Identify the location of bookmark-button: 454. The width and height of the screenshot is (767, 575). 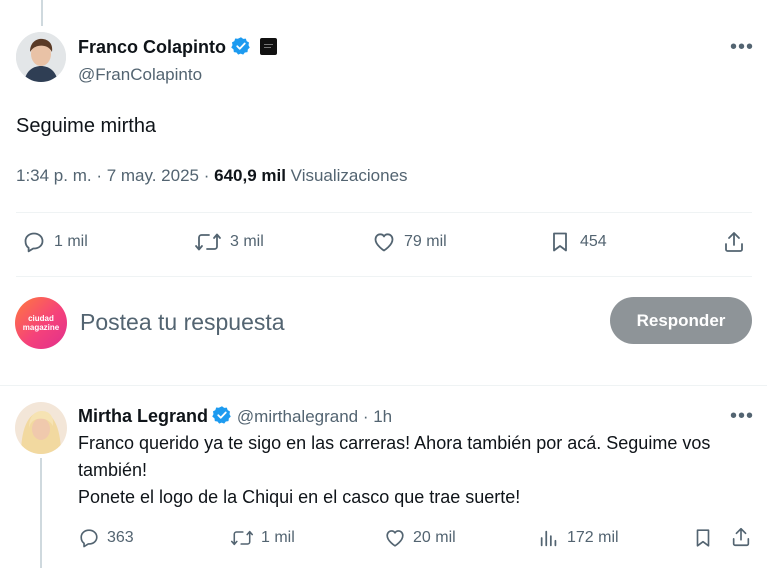
(577, 242).